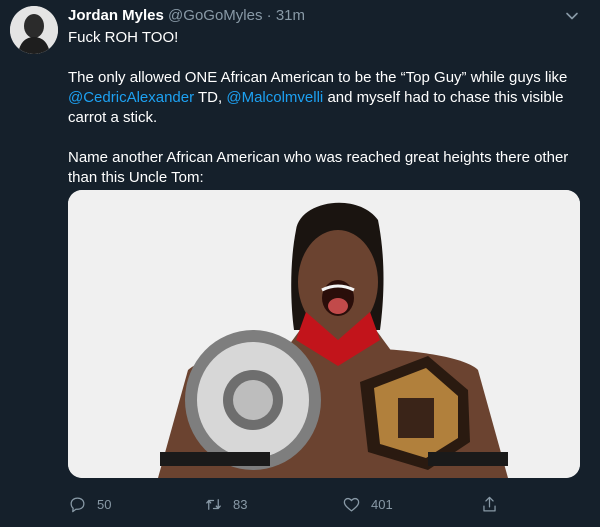  What do you see at coordinates (274, 97) in the screenshot?
I see `mention-link: @Malcolmvelli` at bounding box center [274, 97].